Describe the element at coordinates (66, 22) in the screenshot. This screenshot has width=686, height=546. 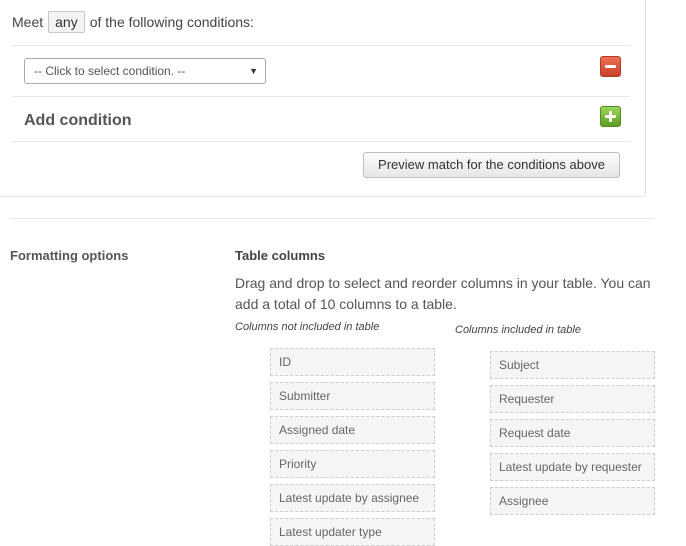
I see `meet-mode-select: any` at that location.